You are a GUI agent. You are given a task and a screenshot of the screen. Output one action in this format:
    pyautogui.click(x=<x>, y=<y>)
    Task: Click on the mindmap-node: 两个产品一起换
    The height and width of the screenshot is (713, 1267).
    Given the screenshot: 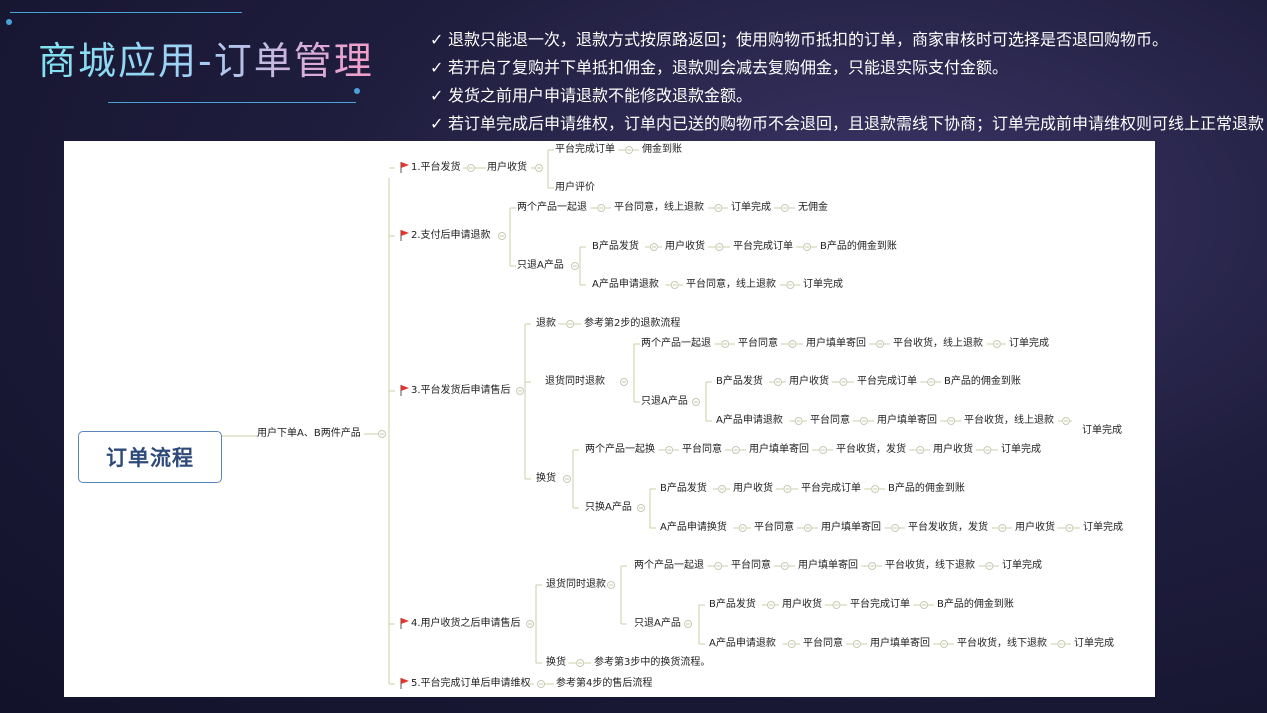 What is the action you would take?
    pyautogui.click(x=620, y=449)
    